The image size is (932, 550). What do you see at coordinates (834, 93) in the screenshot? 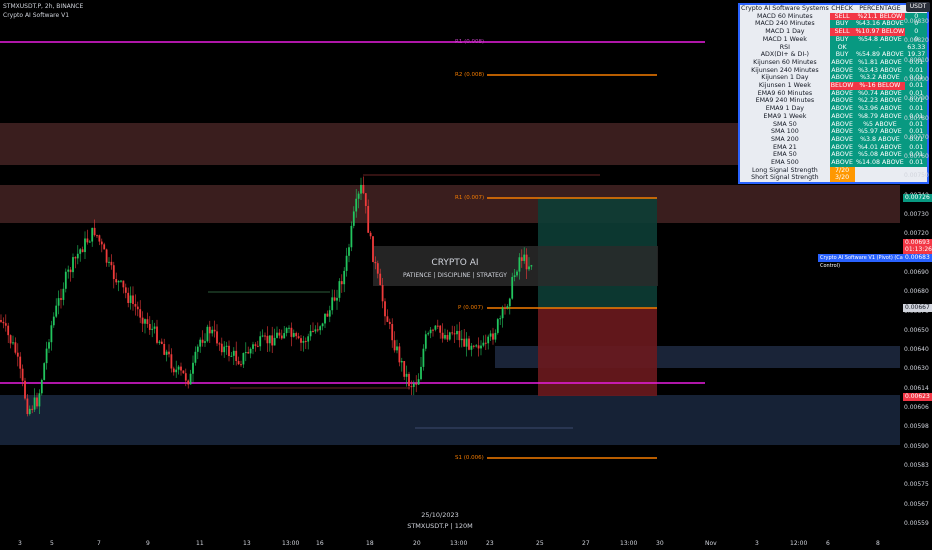
I see `table-row: EMA9 60 Minutes ABOVE %0.74 ABOVE 0.01` at bounding box center [834, 93].